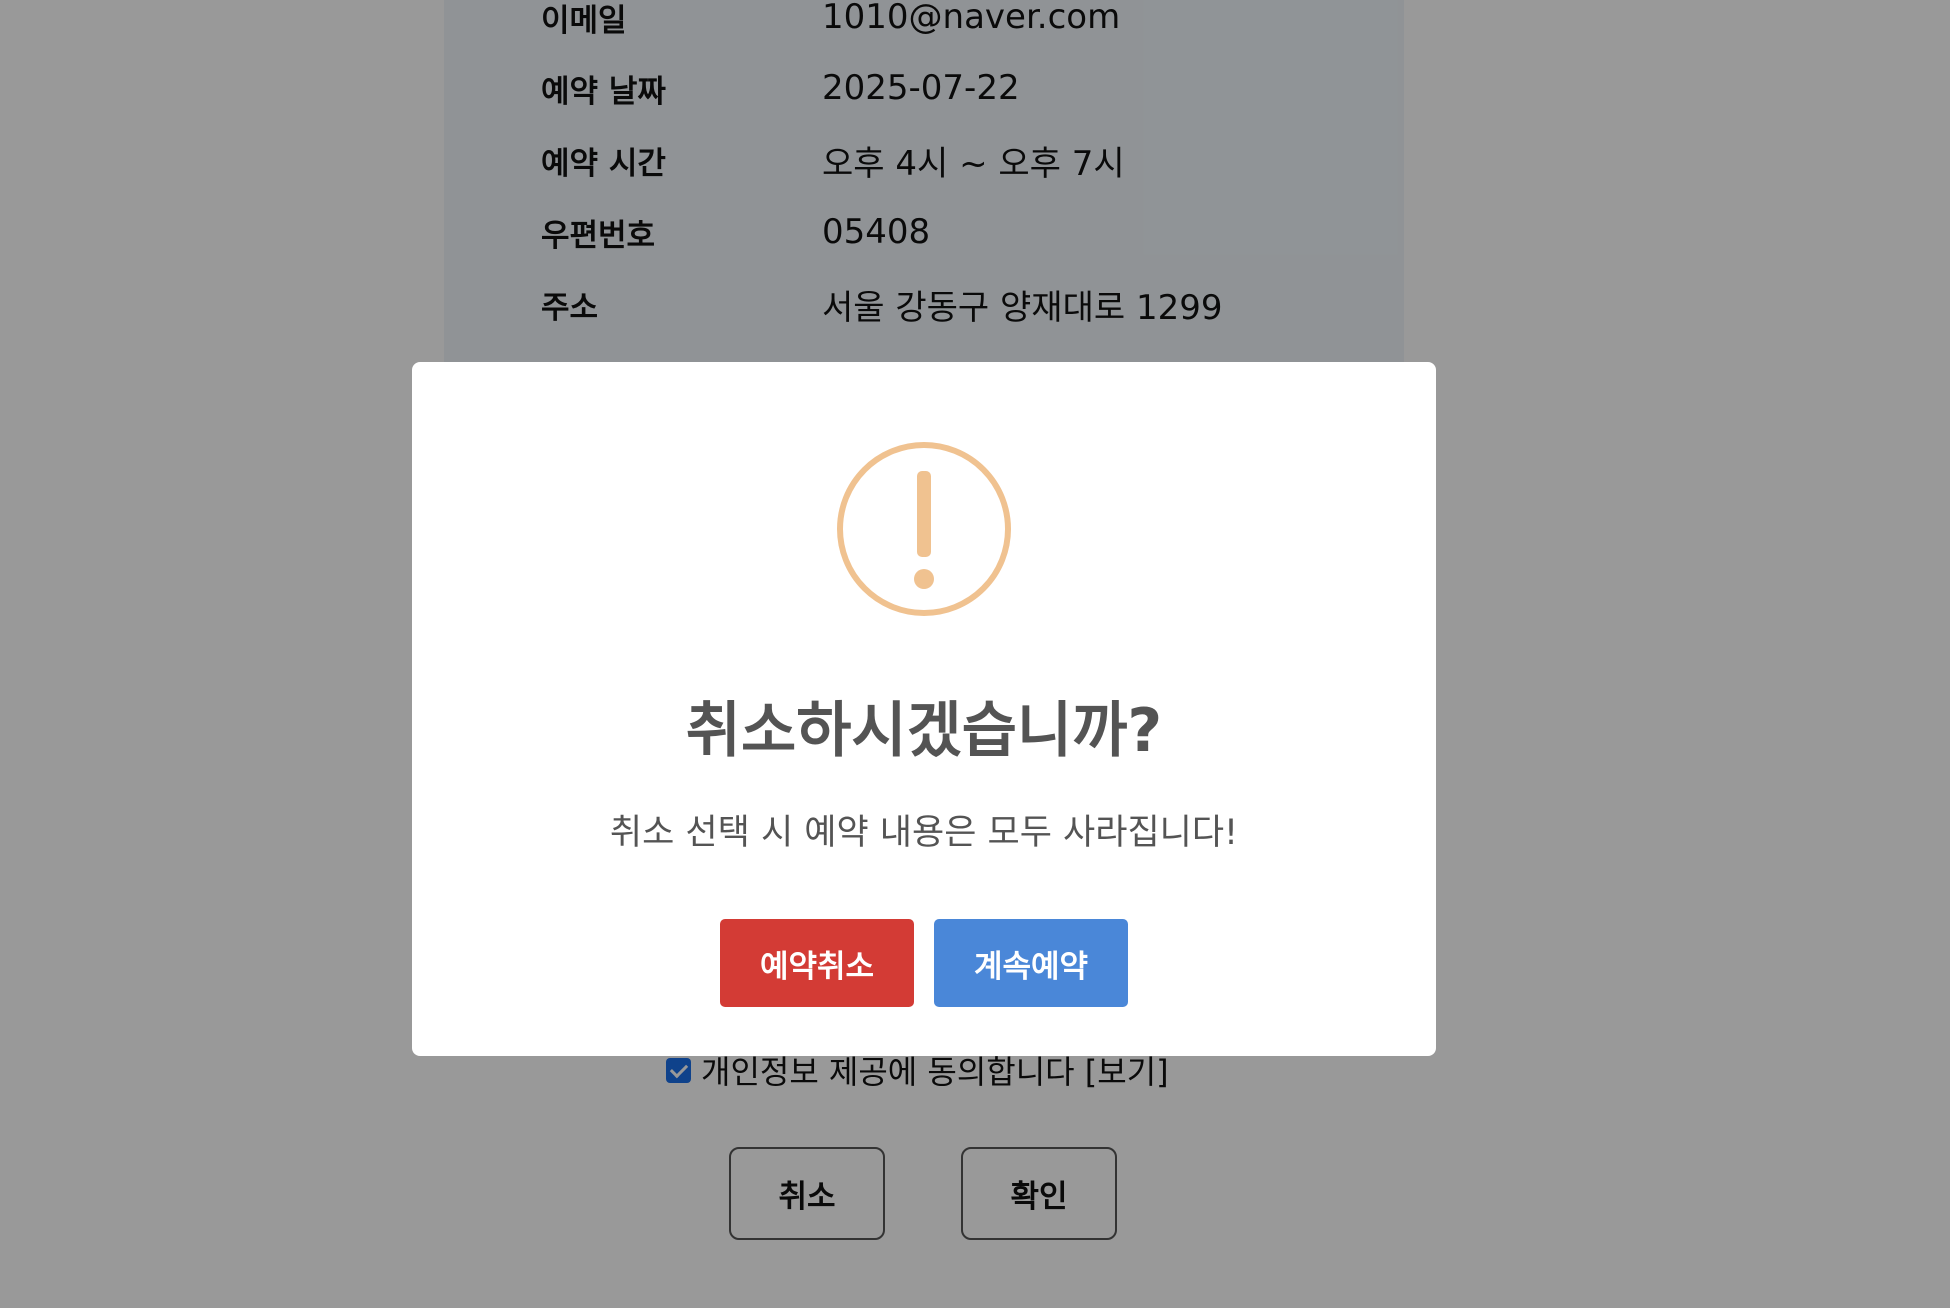 The height and width of the screenshot is (1308, 1950). Describe the element at coordinates (924, 529) in the screenshot. I see `exclamation-icon` at that location.